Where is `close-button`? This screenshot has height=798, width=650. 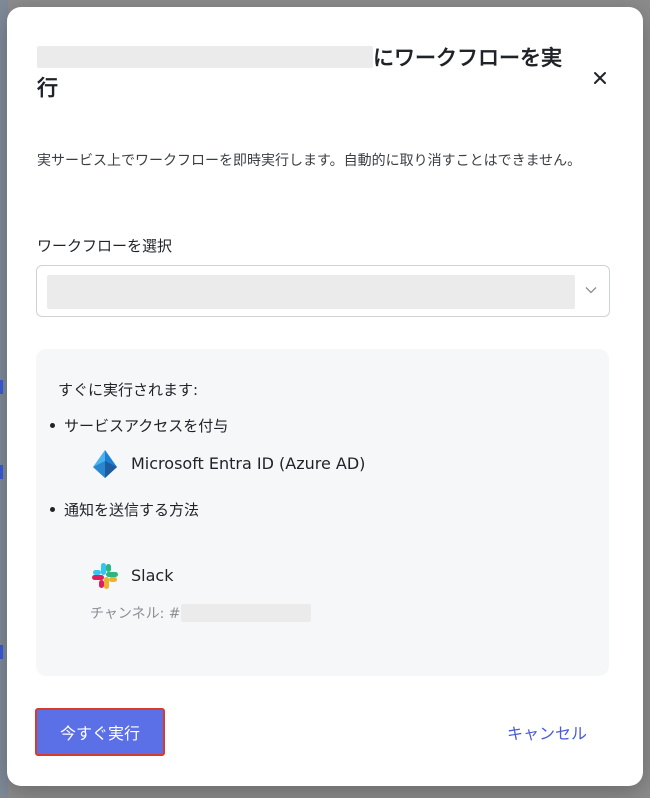 close-button is located at coordinates (600, 78).